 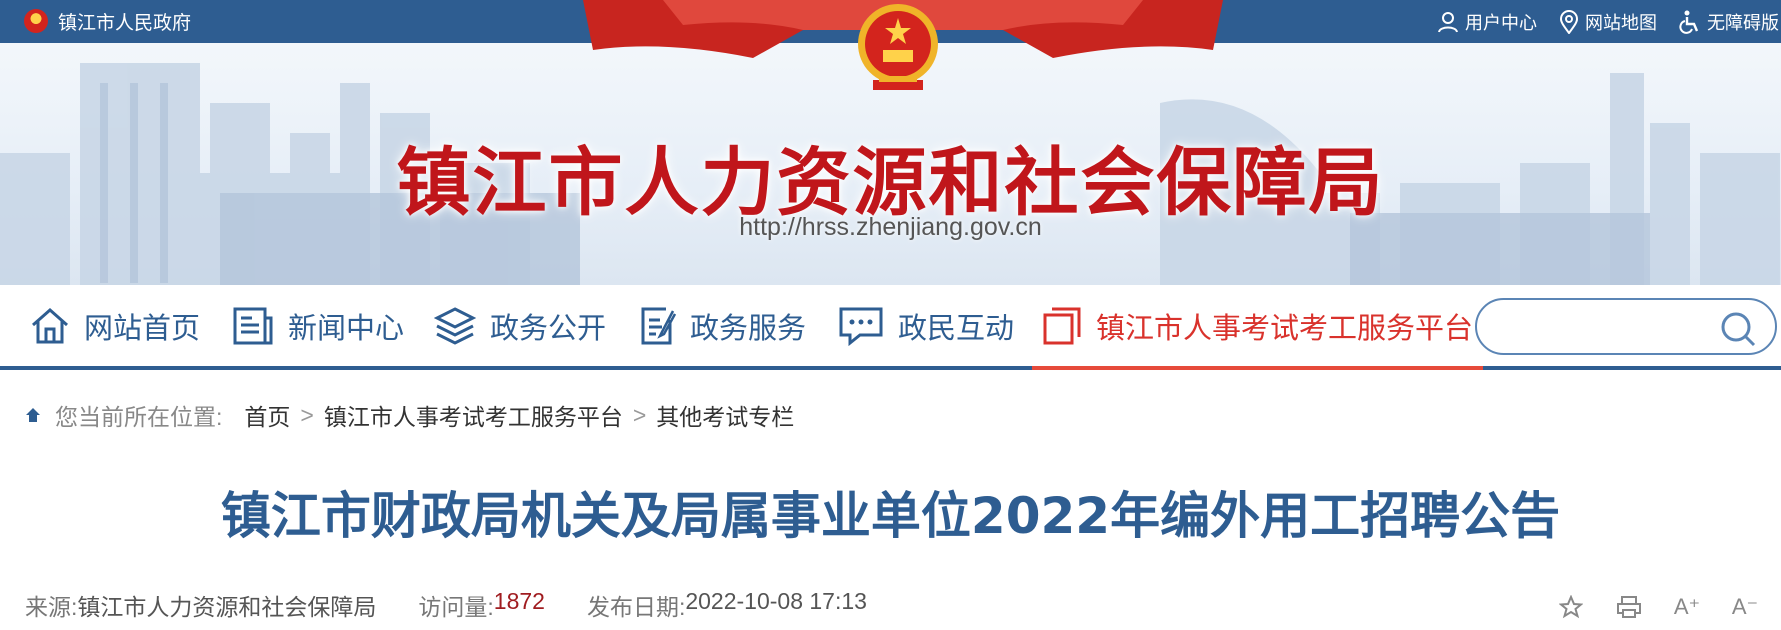 I want to click on date-value: 2022-10-08 17:13, so click(x=776, y=601).